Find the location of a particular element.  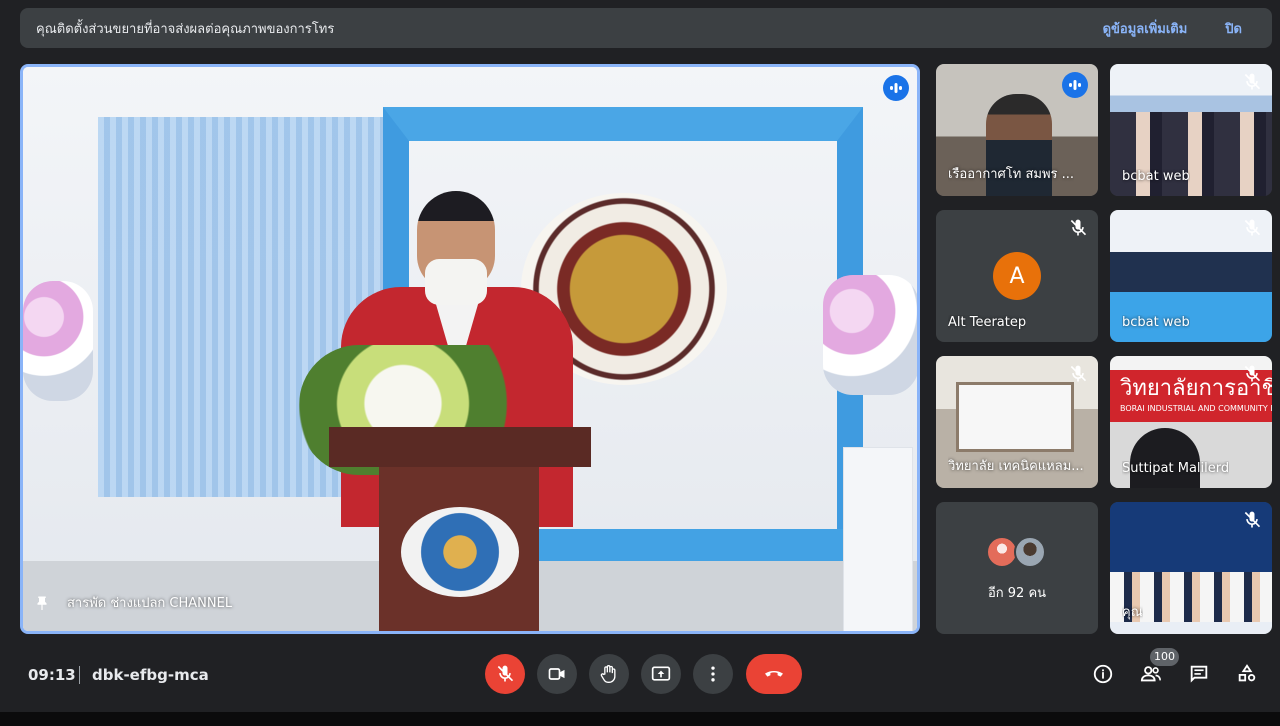

more-participants-count: อีก 92 คน is located at coordinates (1017, 593).